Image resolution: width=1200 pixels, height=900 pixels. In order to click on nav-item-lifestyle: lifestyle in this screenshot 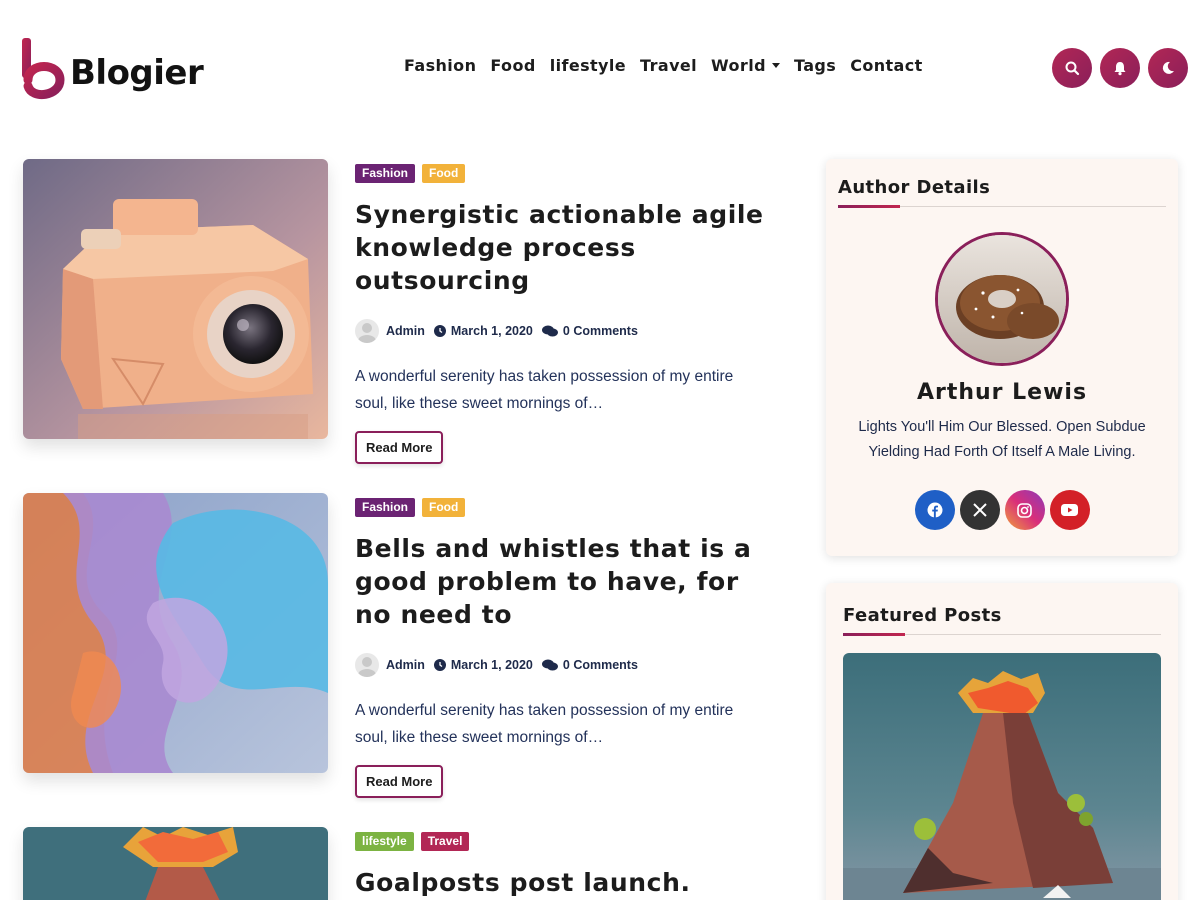, I will do `click(588, 65)`.